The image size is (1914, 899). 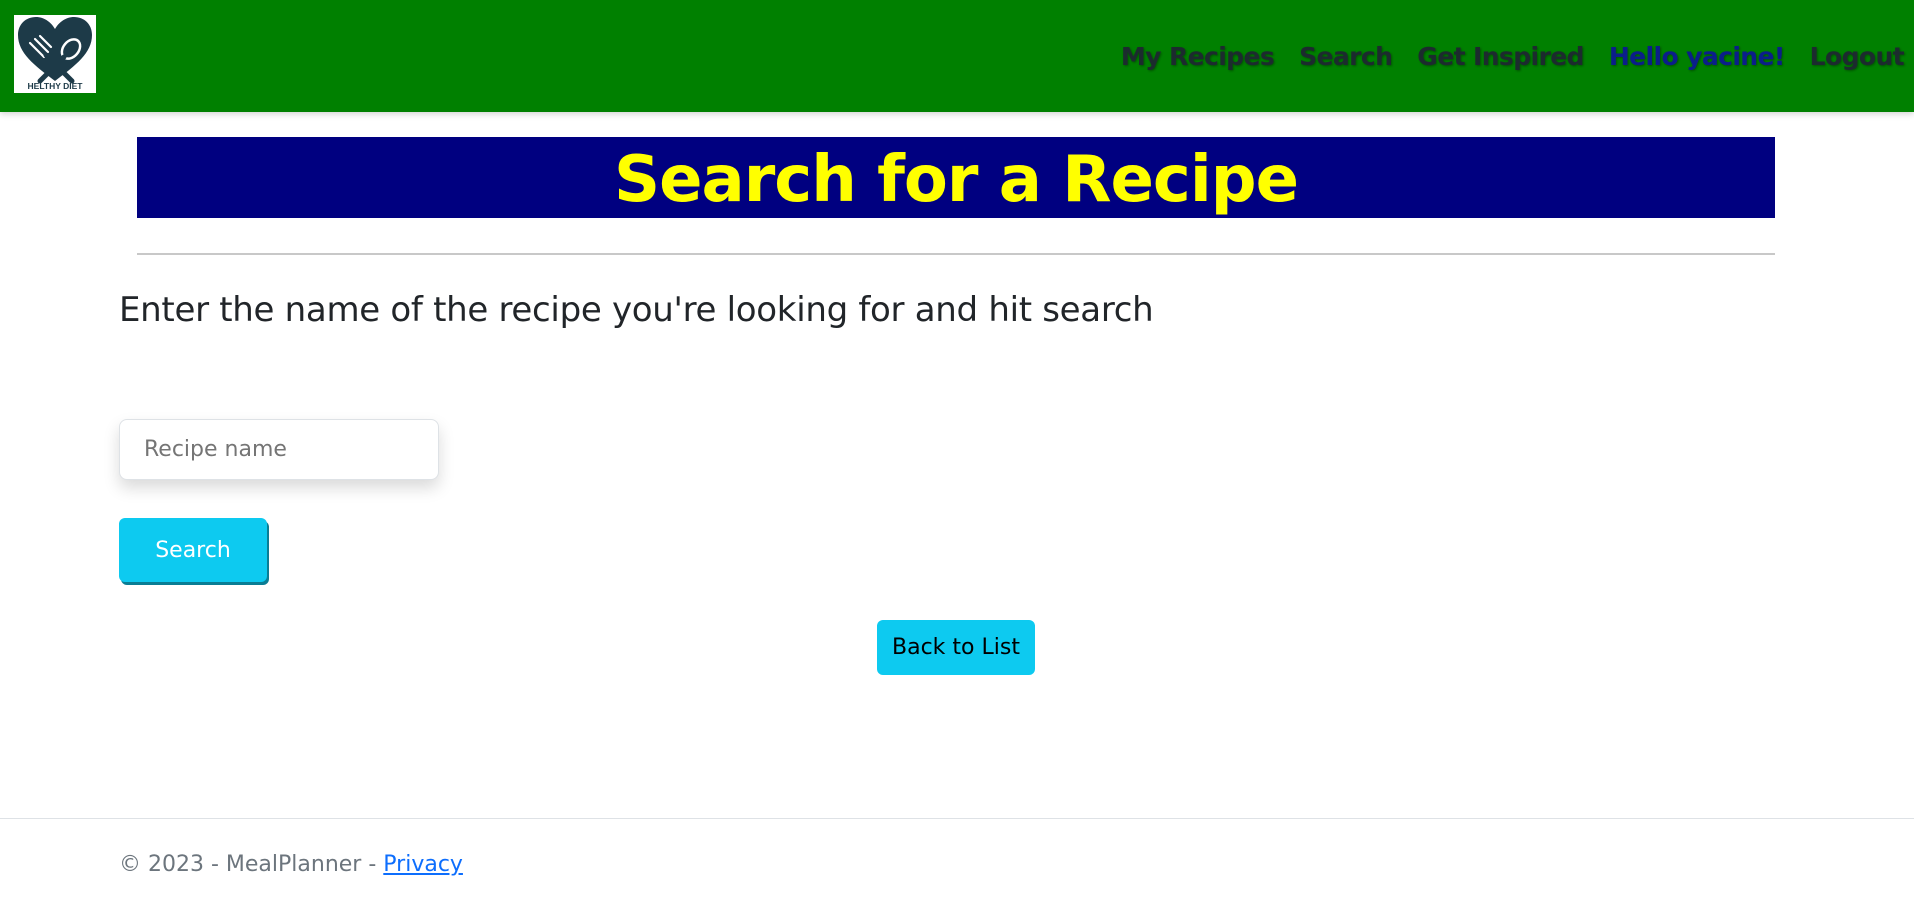 I want to click on page-title: Search for a Recipe, so click(x=956, y=180).